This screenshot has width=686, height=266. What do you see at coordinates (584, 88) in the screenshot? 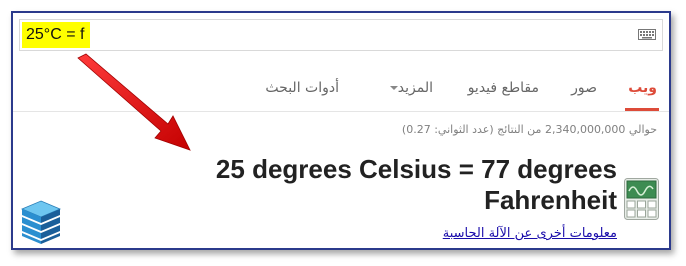
I see `tab-images: صور` at bounding box center [584, 88].